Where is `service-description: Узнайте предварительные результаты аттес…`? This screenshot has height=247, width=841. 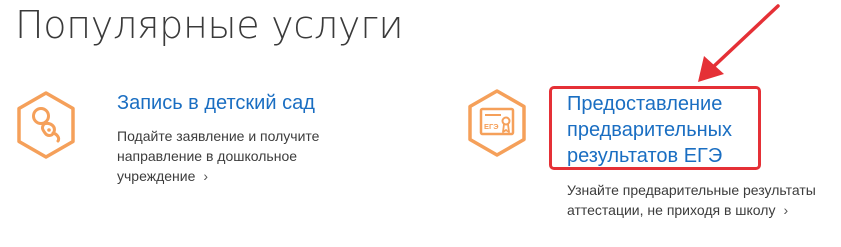
service-description: Узнайте предварительные результаты аттес… is located at coordinates (691, 201).